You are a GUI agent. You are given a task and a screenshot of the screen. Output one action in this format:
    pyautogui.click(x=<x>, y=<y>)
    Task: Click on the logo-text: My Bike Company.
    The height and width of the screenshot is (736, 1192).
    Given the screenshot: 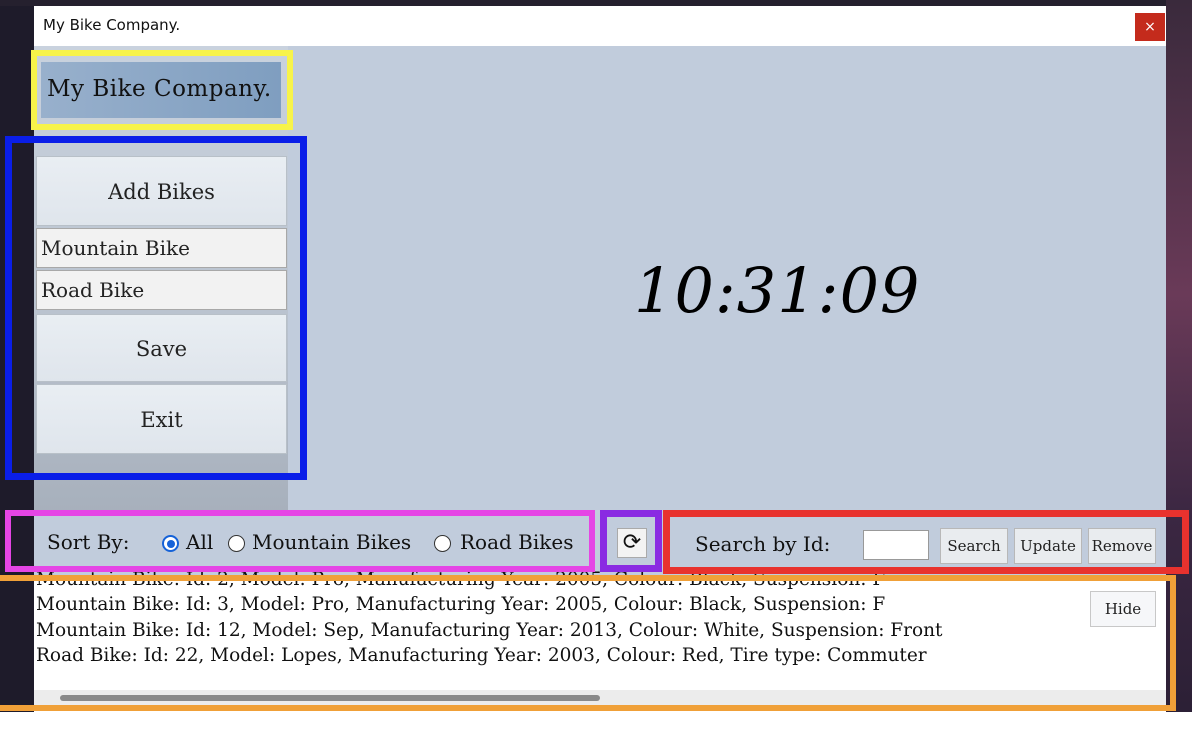 What is the action you would take?
    pyautogui.click(x=159, y=89)
    